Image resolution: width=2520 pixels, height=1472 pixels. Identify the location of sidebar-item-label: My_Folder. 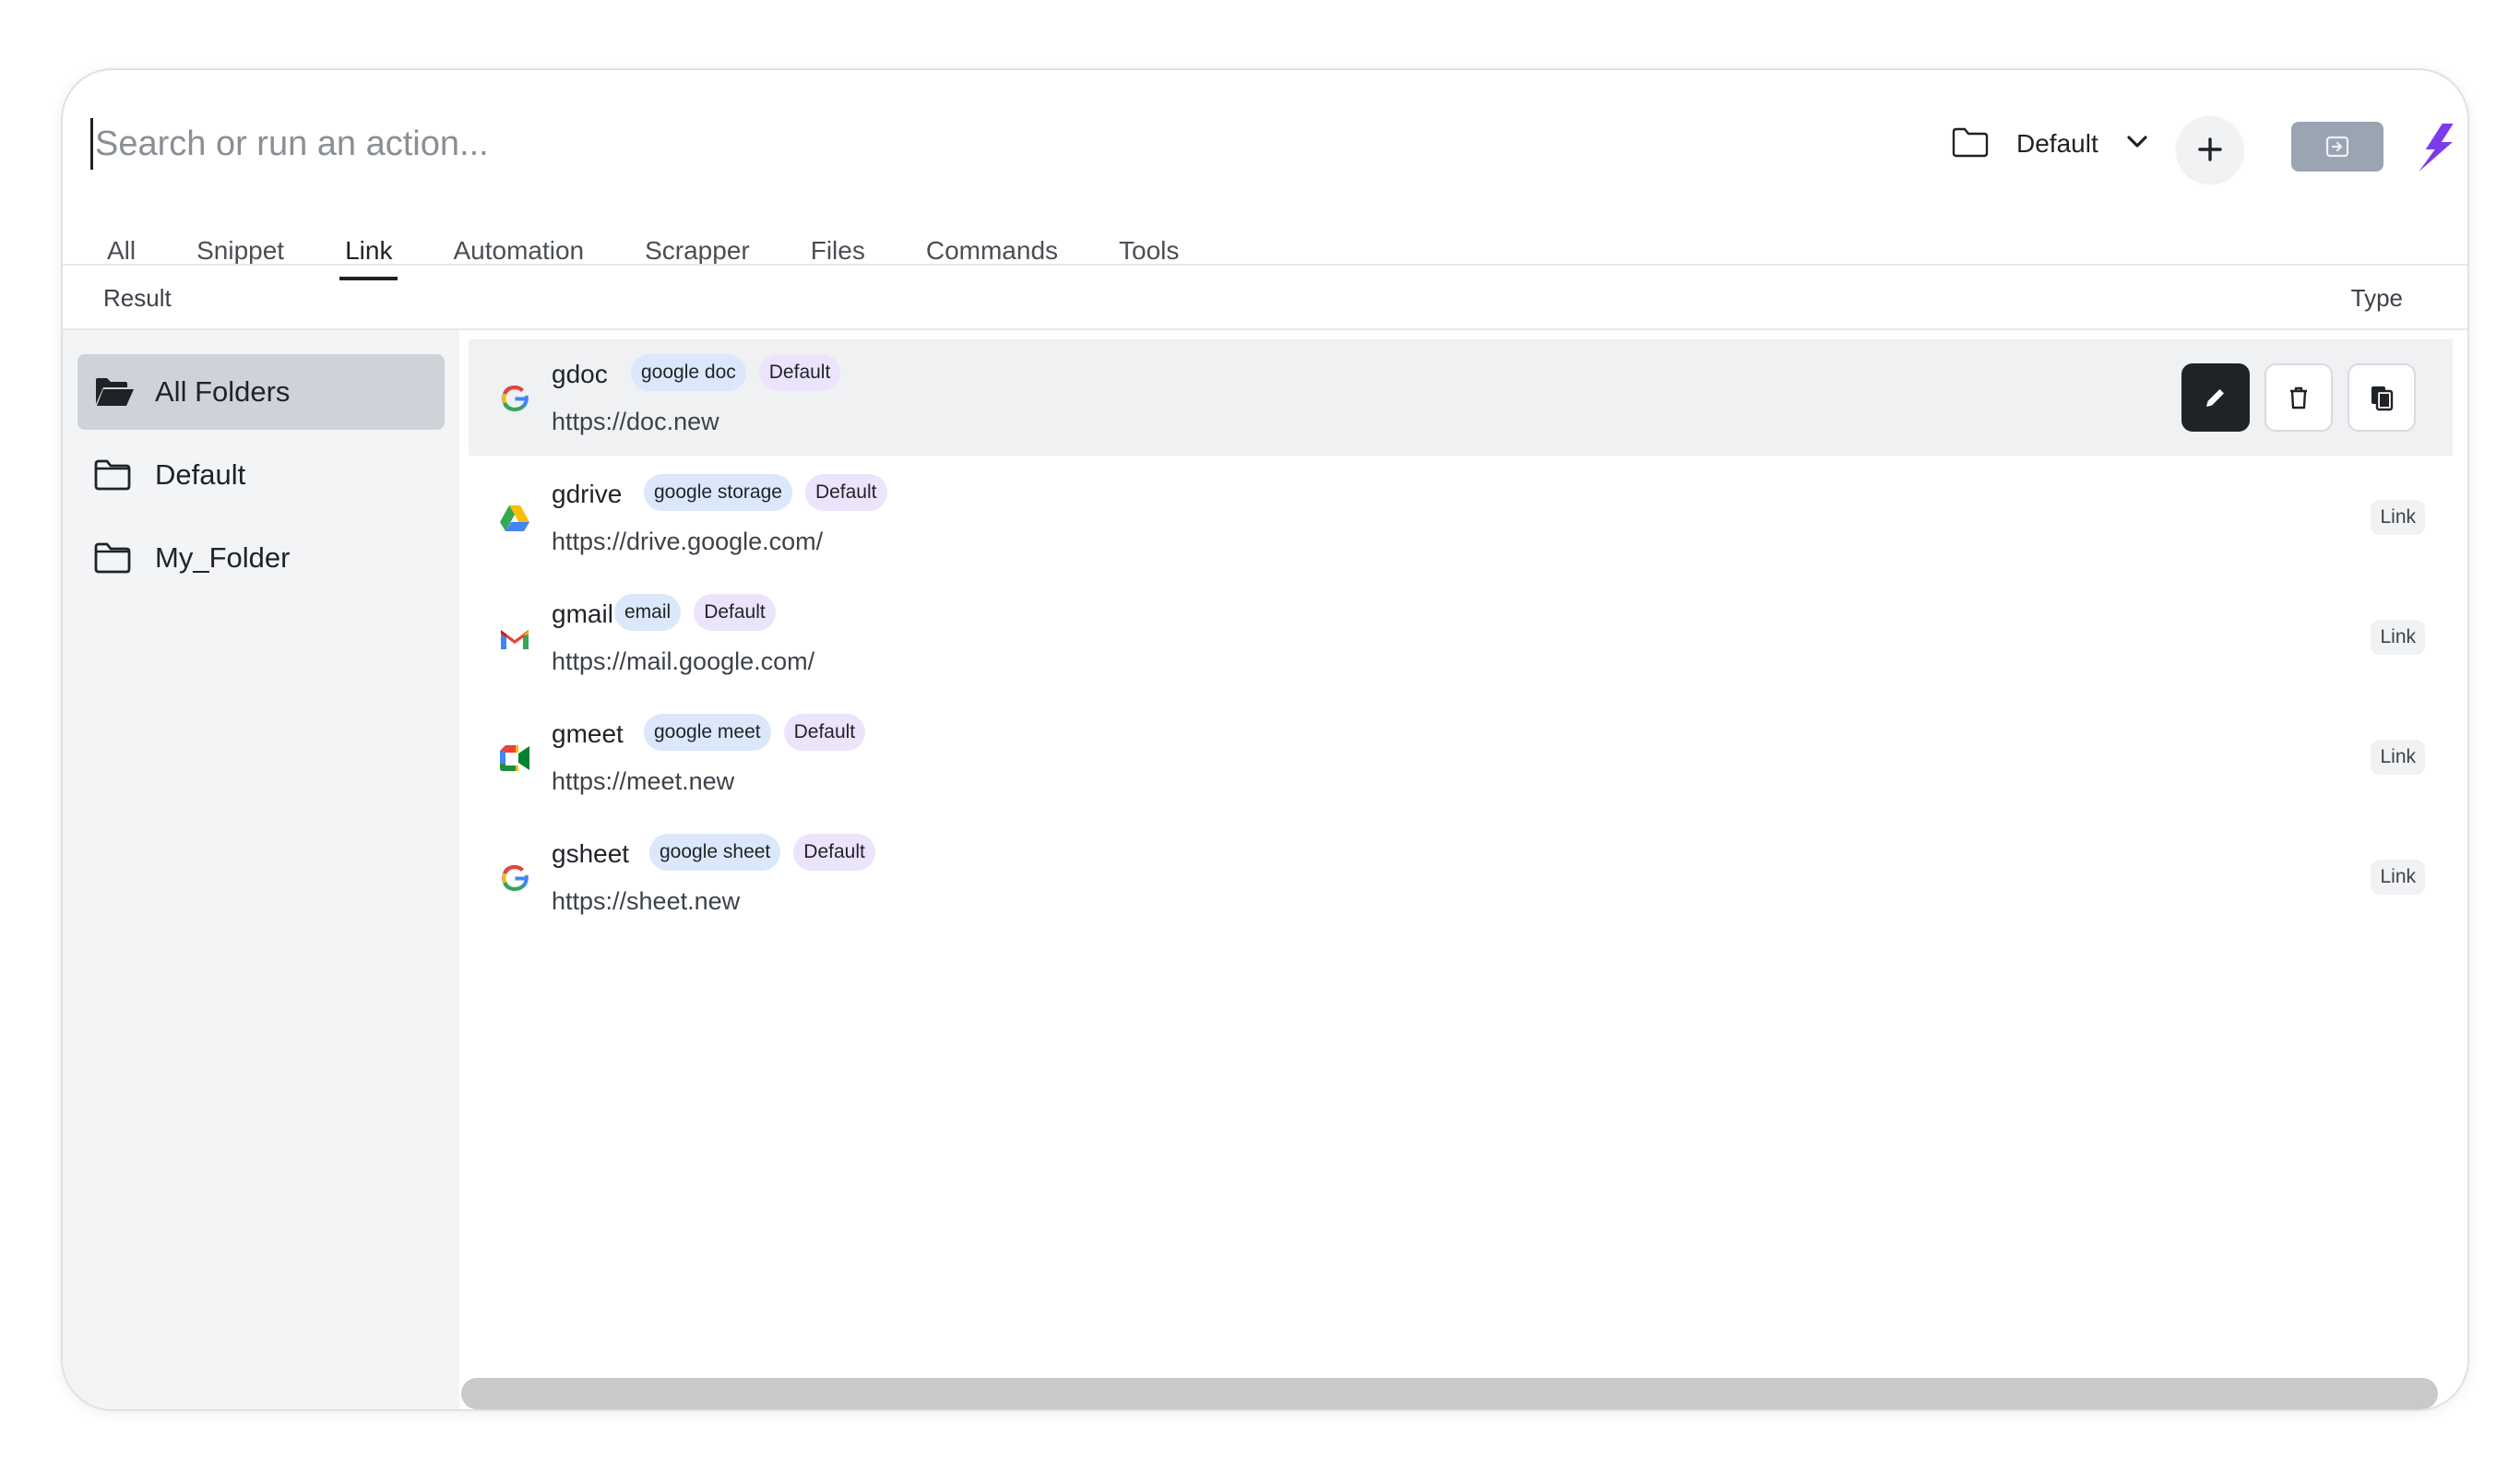
(223, 557).